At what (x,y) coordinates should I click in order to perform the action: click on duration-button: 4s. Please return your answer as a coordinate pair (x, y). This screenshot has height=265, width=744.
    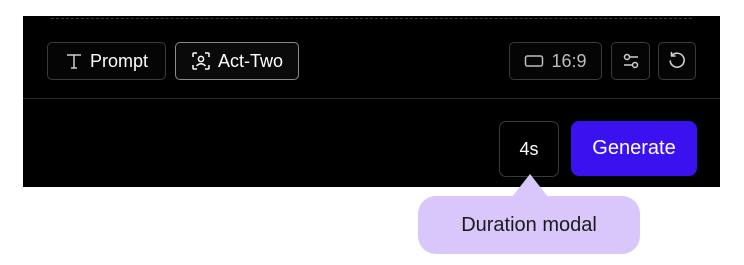
    Looking at the image, I should click on (529, 149).